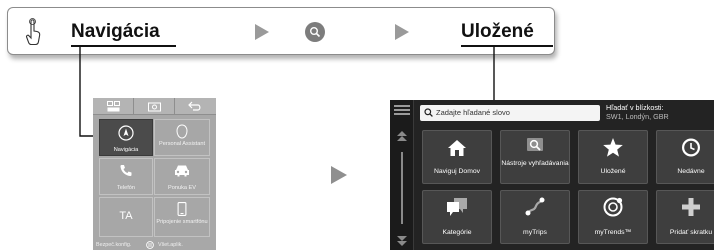  What do you see at coordinates (691, 171) in the screenshot?
I see `tile-label: Nedávne` at bounding box center [691, 171].